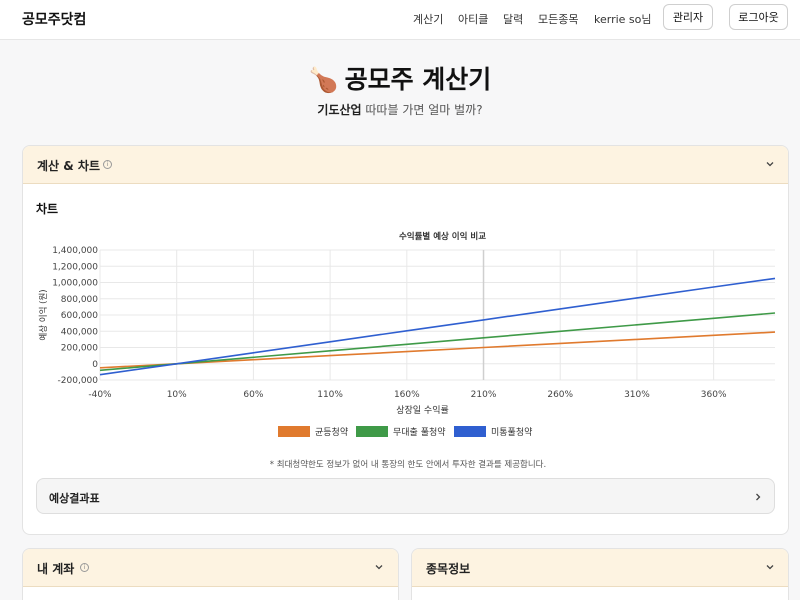 This screenshot has width=800, height=600. Describe the element at coordinates (511, 432) in the screenshot. I see `legend-label-2: 미통풀청약` at that location.